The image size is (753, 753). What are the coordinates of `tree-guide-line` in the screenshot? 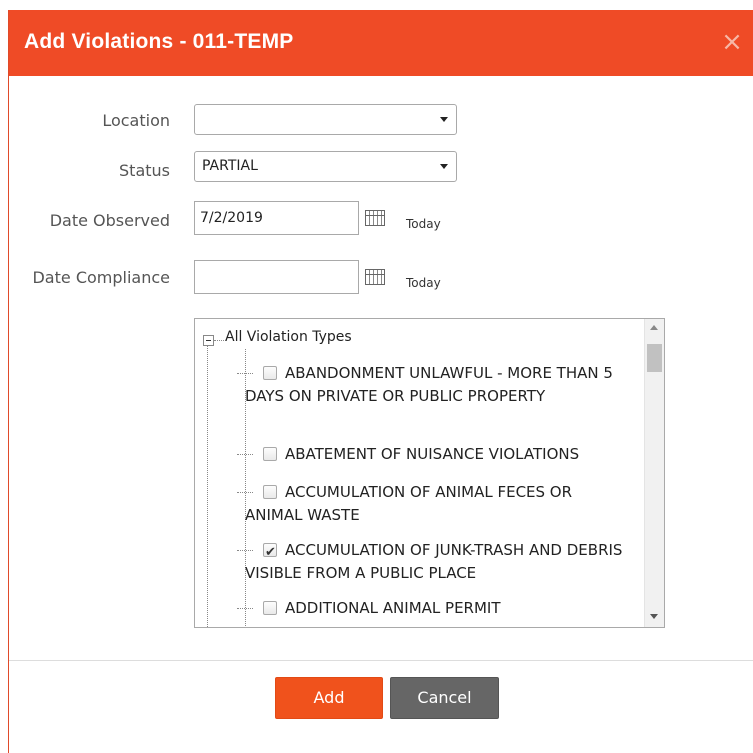 It's located at (207, 484).